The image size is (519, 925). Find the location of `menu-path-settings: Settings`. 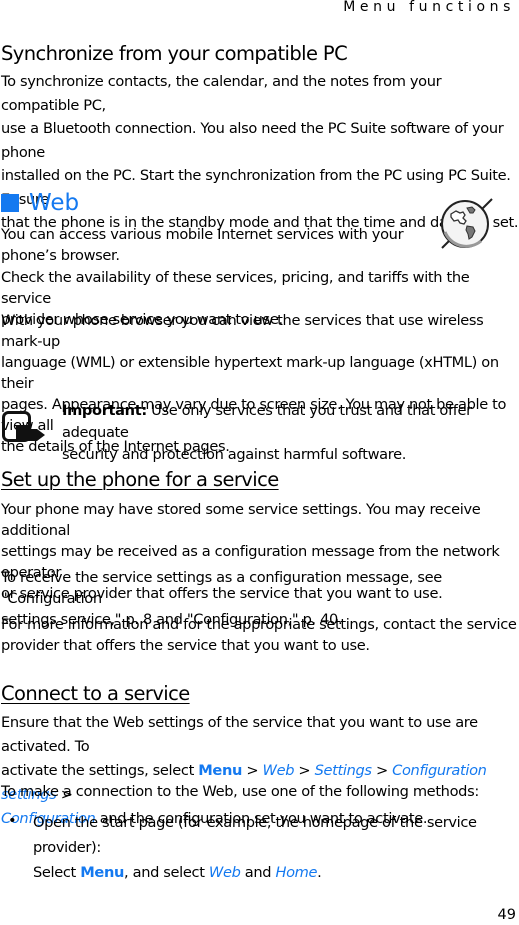

menu-path-settings: Settings is located at coordinates (343, 770).